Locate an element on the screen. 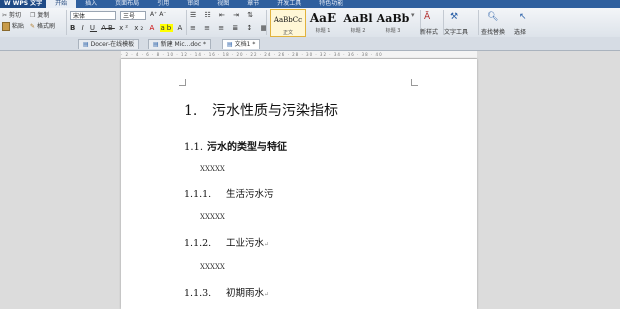 This screenshot has width=620, height=309. menu-review: 审阅 is located at coordinates (193, 4).